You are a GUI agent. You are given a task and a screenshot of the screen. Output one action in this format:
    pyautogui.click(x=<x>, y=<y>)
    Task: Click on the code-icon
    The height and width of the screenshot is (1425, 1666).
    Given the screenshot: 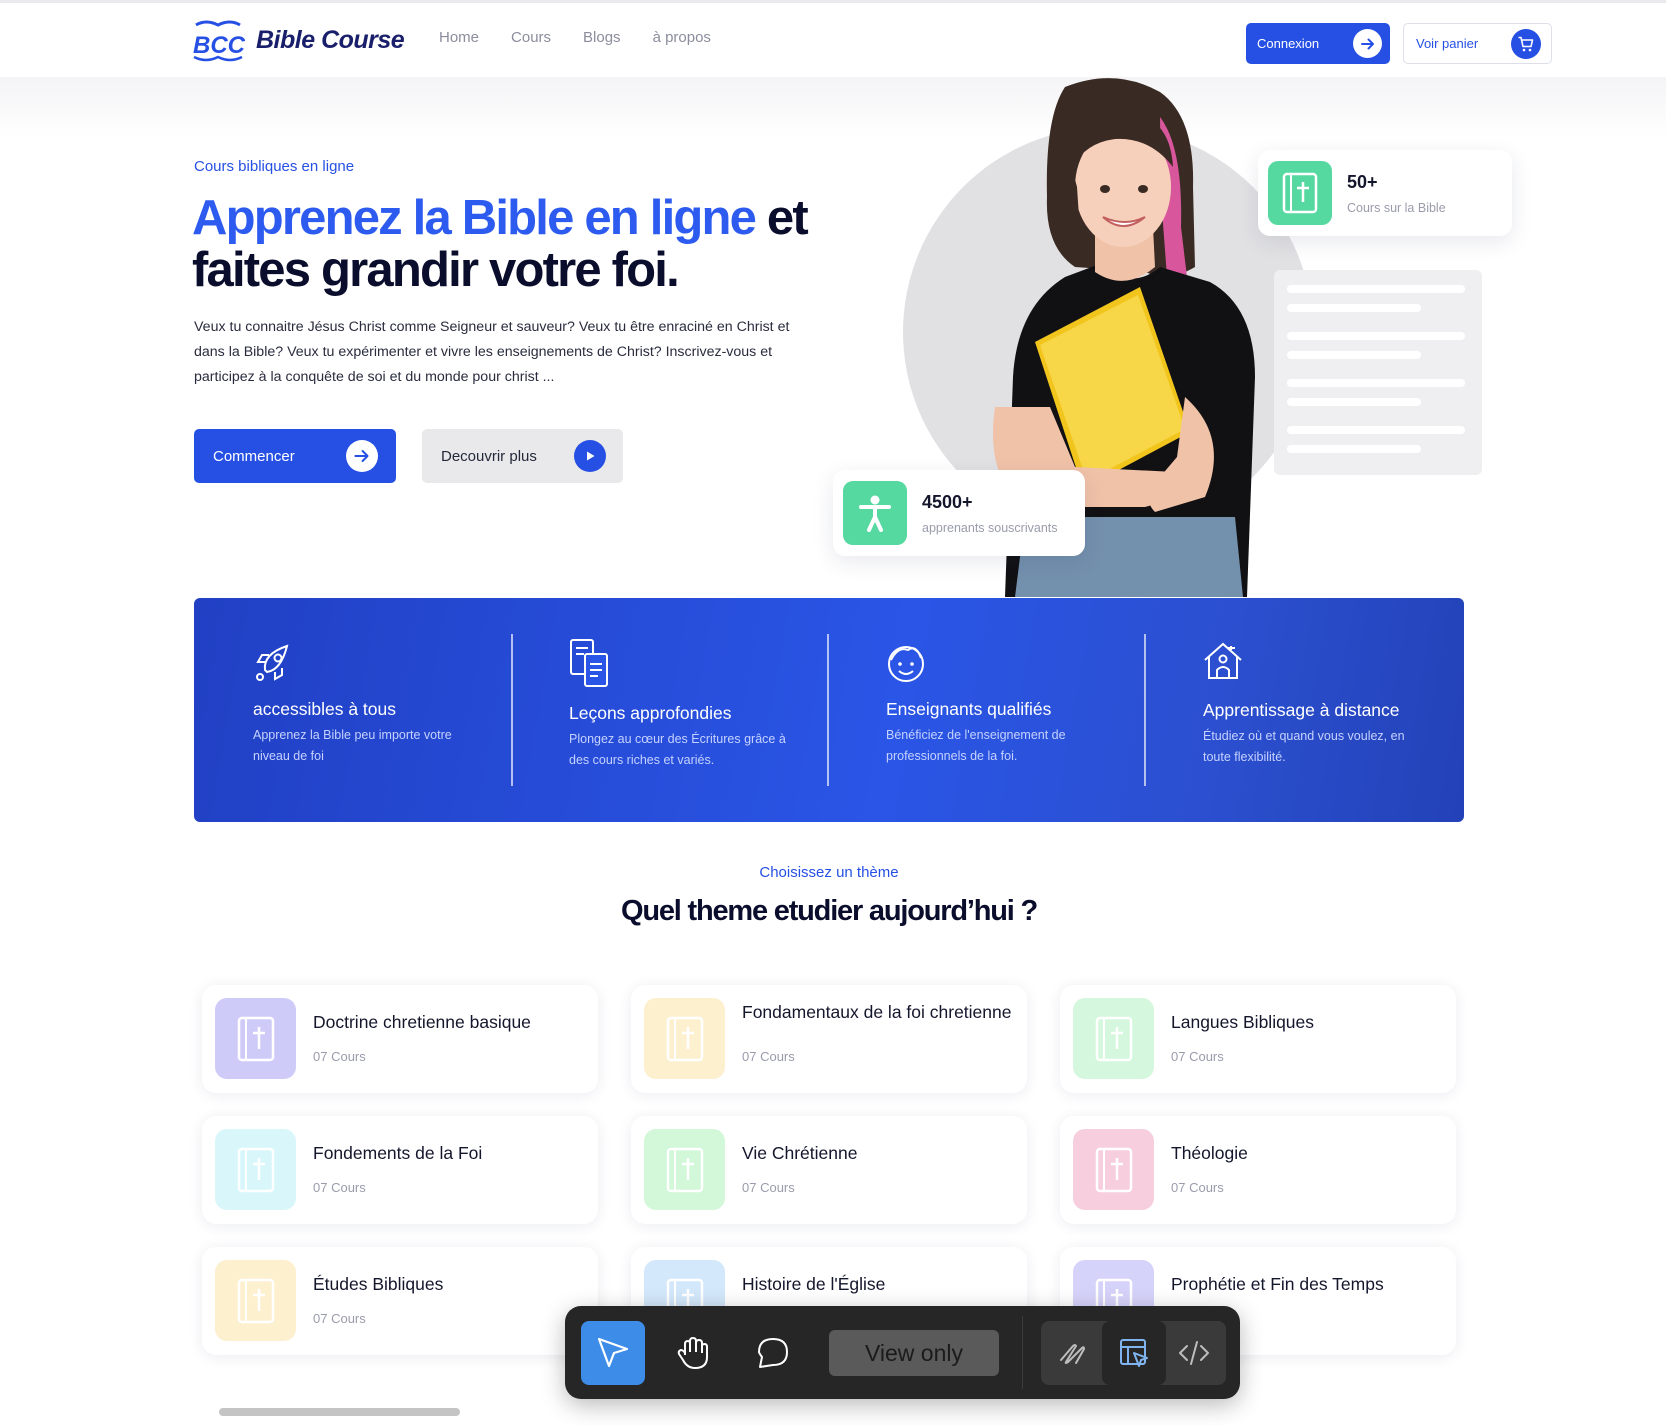 What is the action you would take?
    pyautogui.click(x=1194, y=1353)
    